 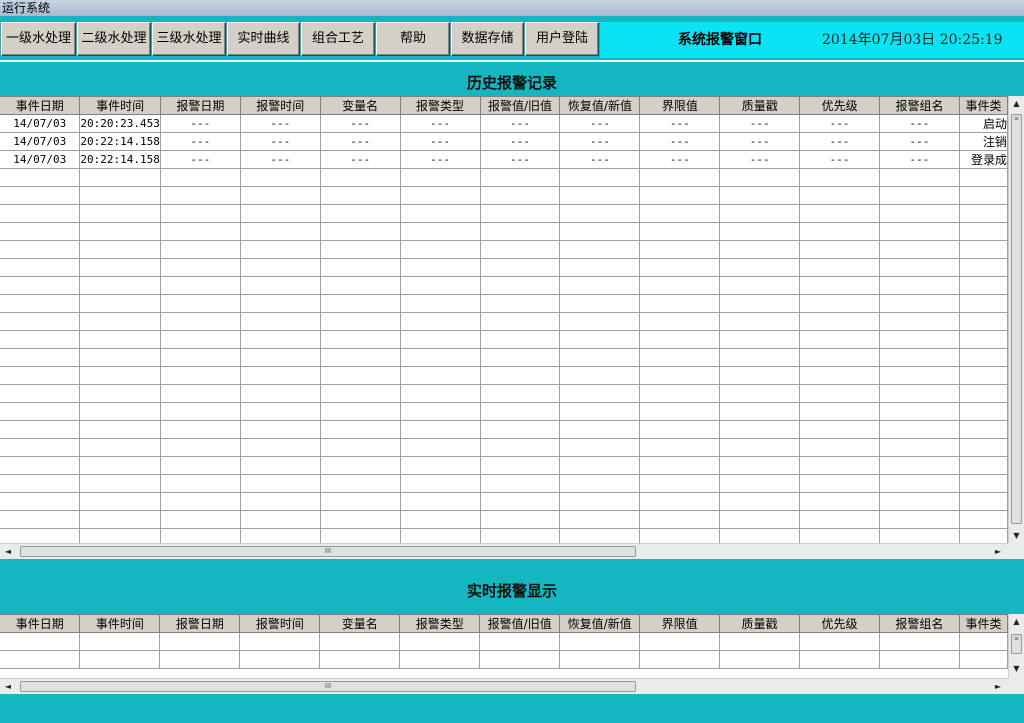 I want to click on data-storage-button: 数据存储, so click(x=487, y=39).